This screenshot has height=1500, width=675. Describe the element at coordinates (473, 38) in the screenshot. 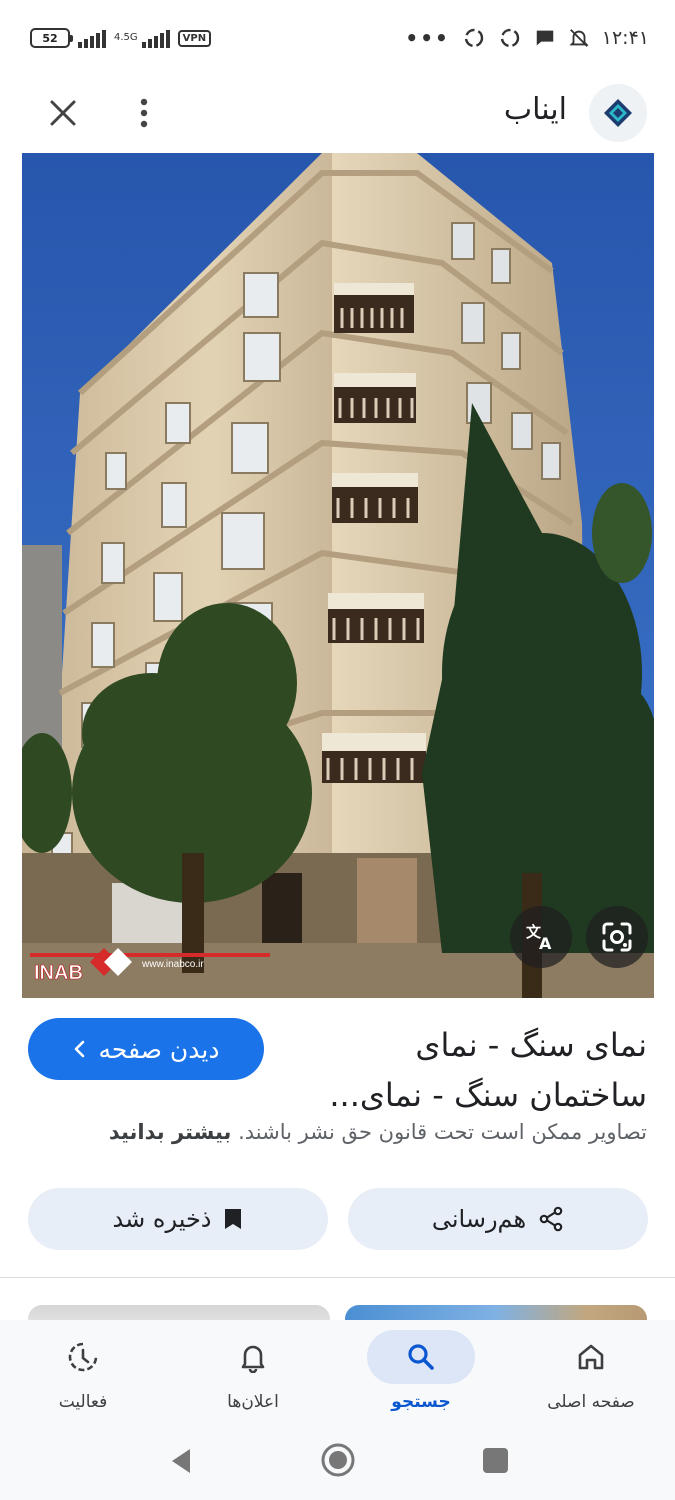

I see `sync-icon` at that location.